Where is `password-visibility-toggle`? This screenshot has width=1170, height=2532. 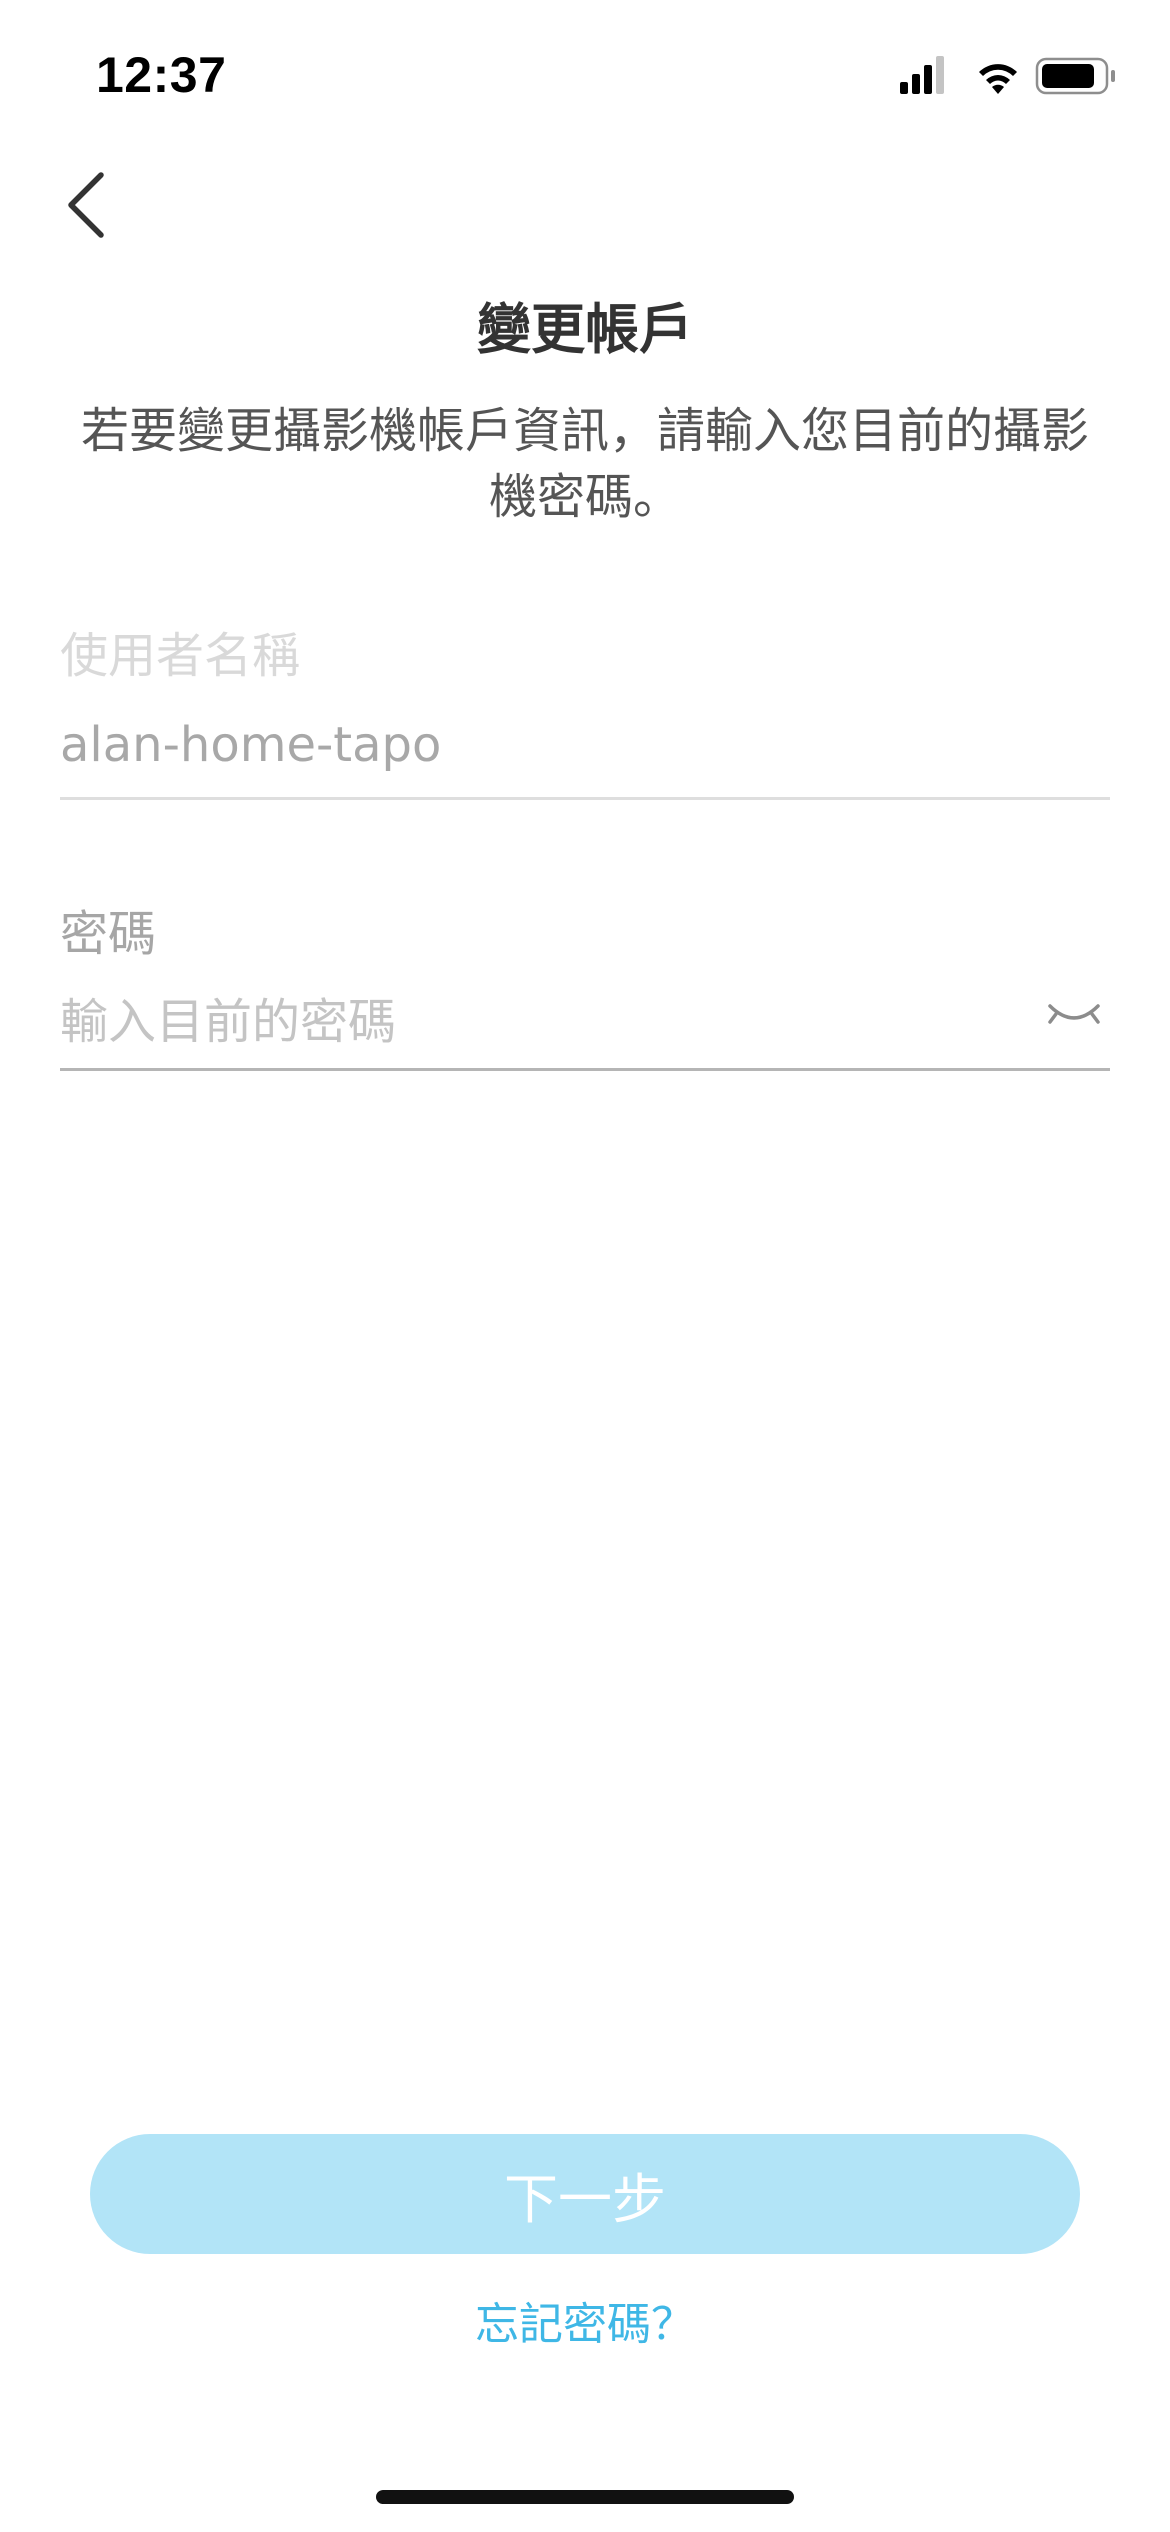 password-visibility-toggle is located at coordinates (1074, 1016).